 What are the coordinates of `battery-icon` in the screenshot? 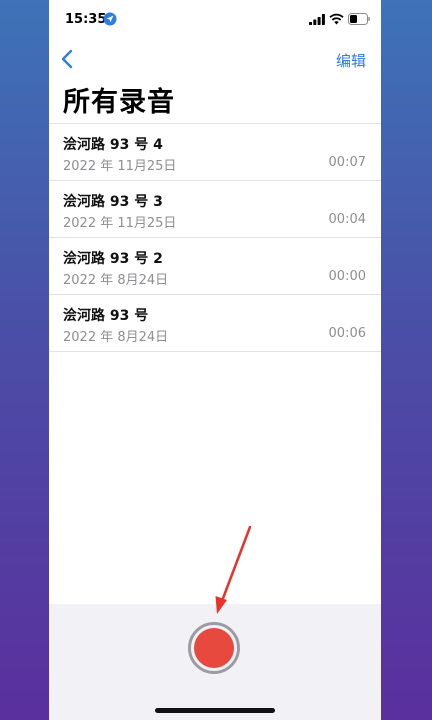 It's located at (359, 19).